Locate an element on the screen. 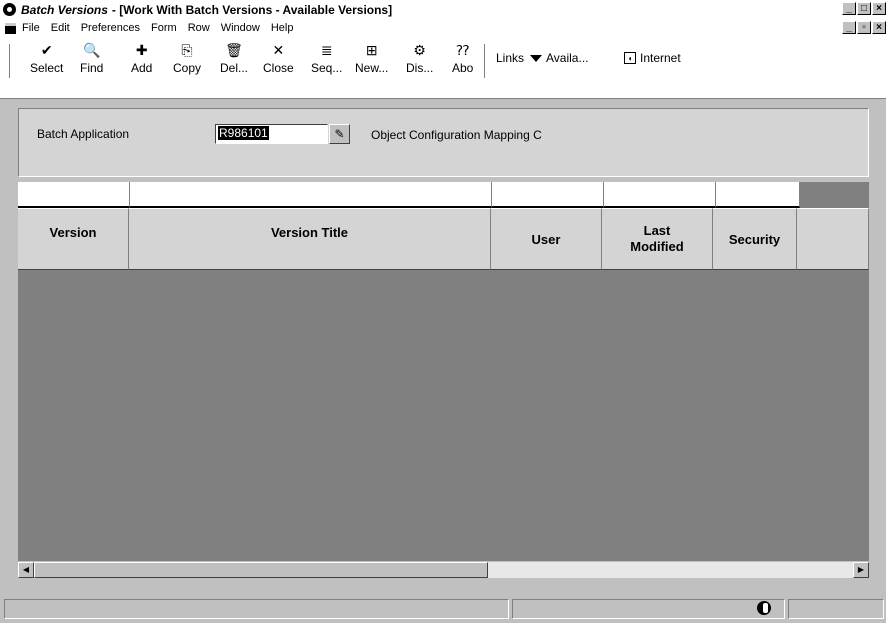 Image resolution: width=886 pixels, height=623 pixels. status-bar is located at coordinates (443, 610).